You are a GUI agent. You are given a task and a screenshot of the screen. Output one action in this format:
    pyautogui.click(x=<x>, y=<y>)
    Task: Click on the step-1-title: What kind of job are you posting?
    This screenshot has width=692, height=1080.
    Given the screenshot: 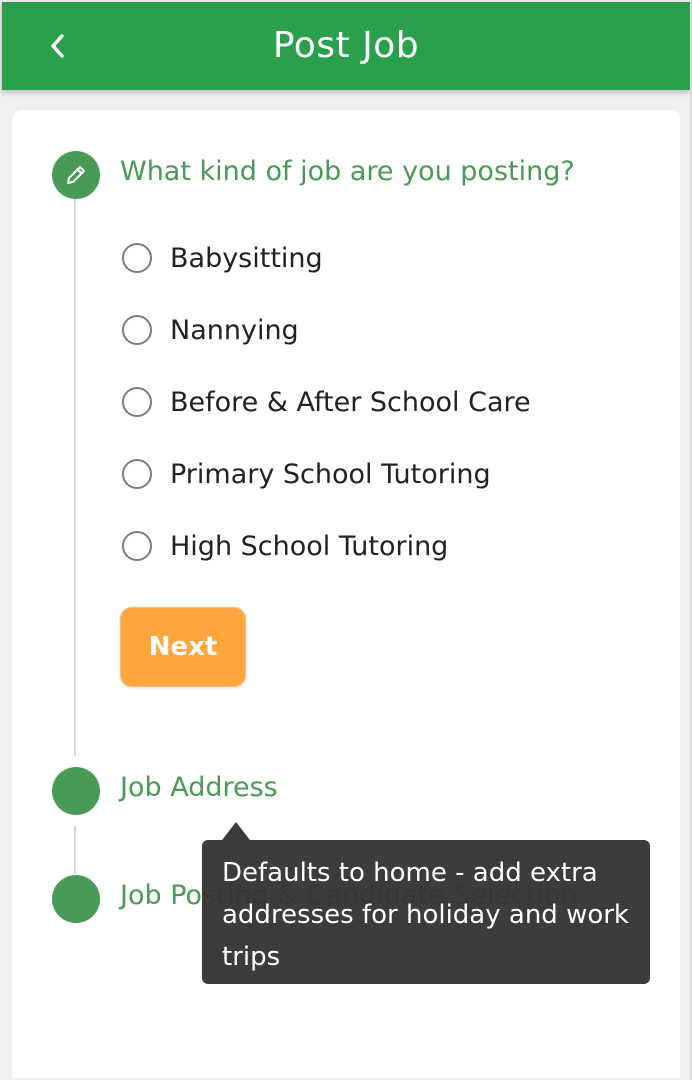 What is the action you would take?
    pyautogui.click(x=347, y=171)
    